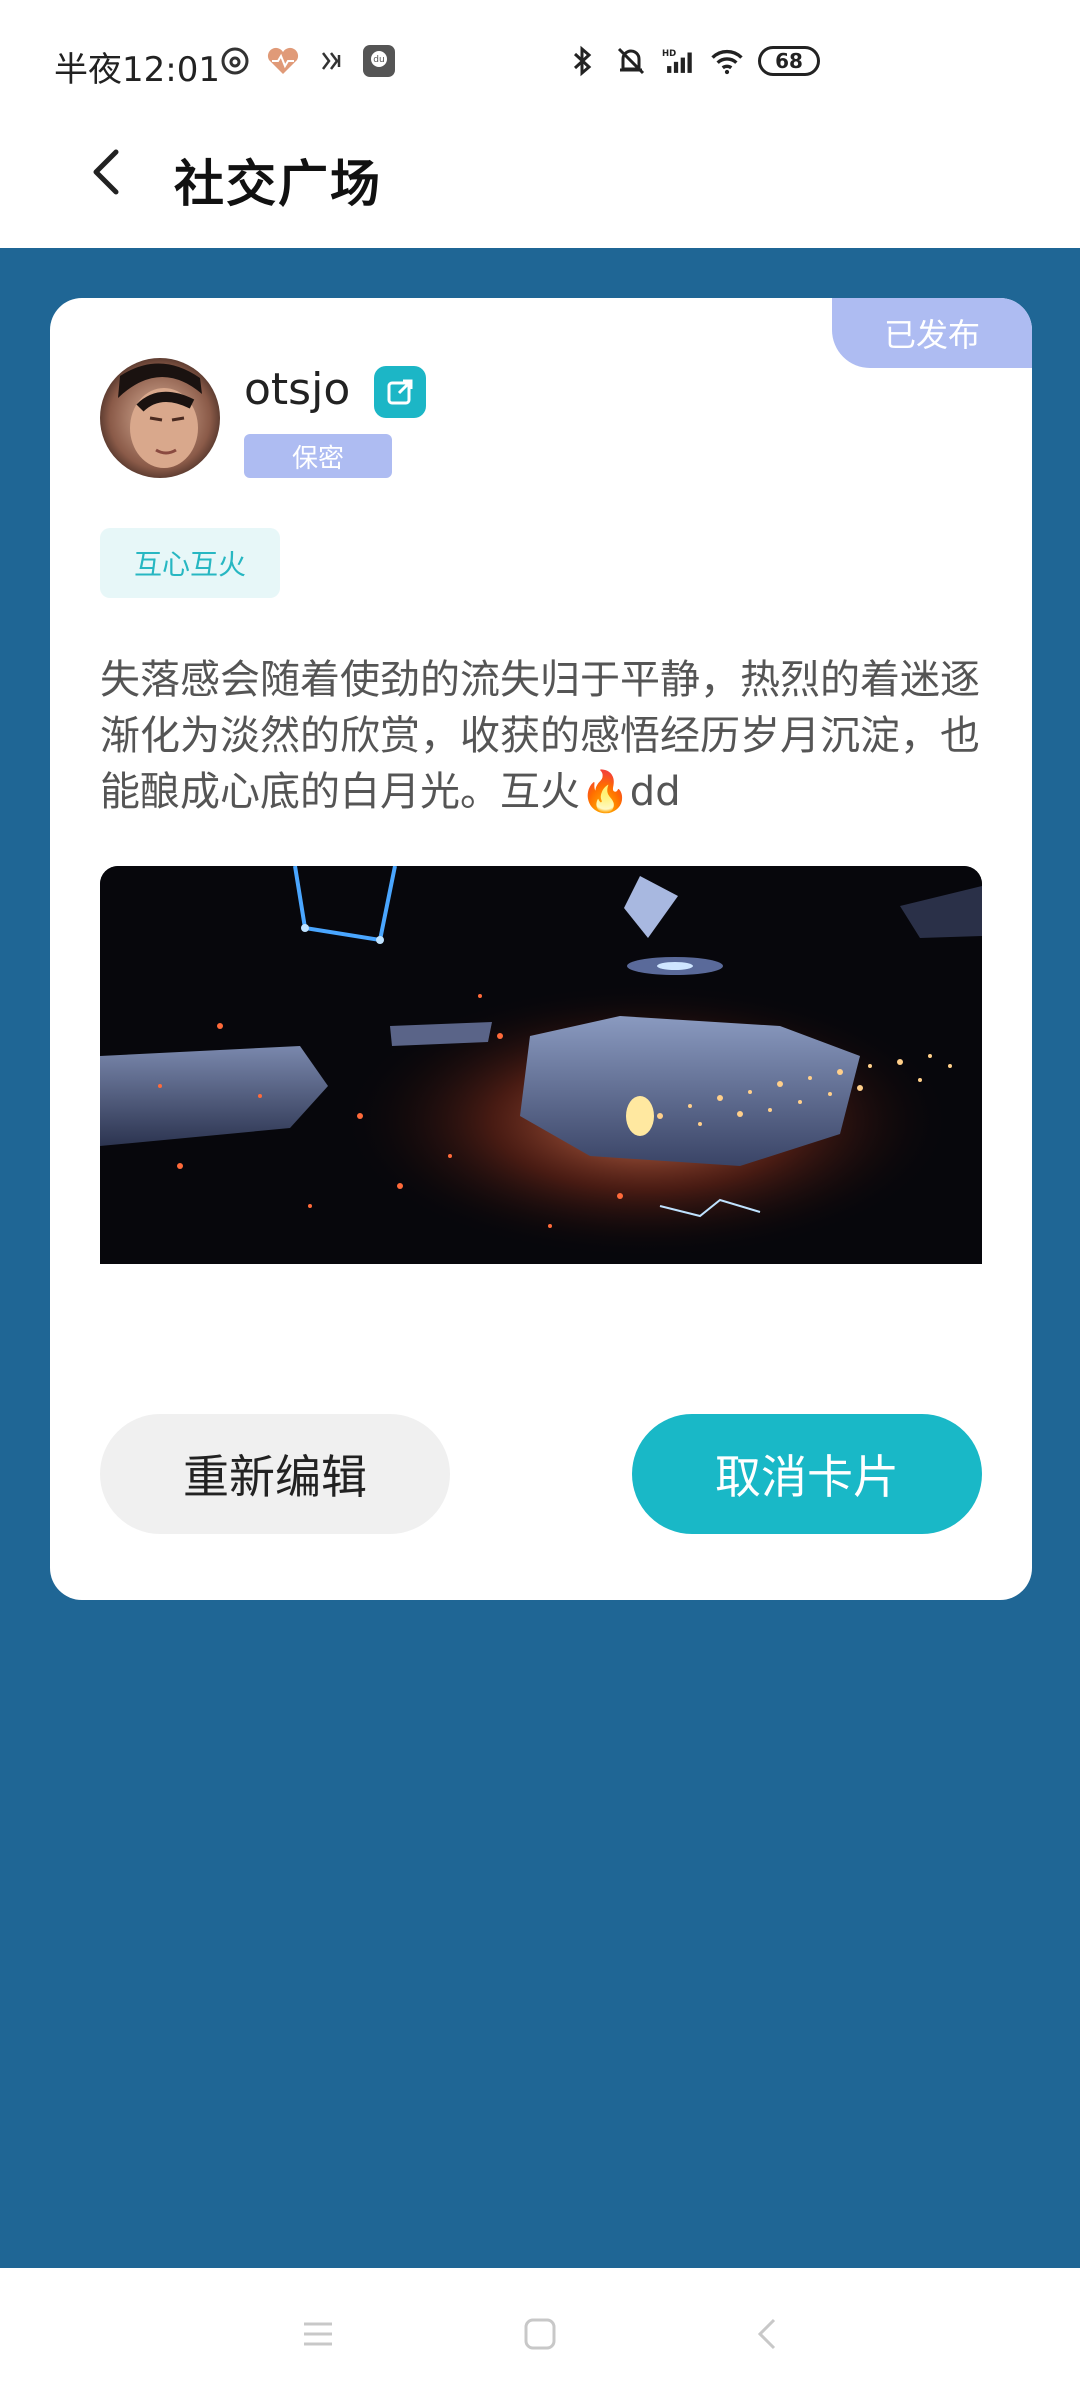 Image resolution: width=1080 pixels, height=2400 pixels. Describe the element at coordinates (541, 1065) in the screenshot. I see `post-image` at that location.